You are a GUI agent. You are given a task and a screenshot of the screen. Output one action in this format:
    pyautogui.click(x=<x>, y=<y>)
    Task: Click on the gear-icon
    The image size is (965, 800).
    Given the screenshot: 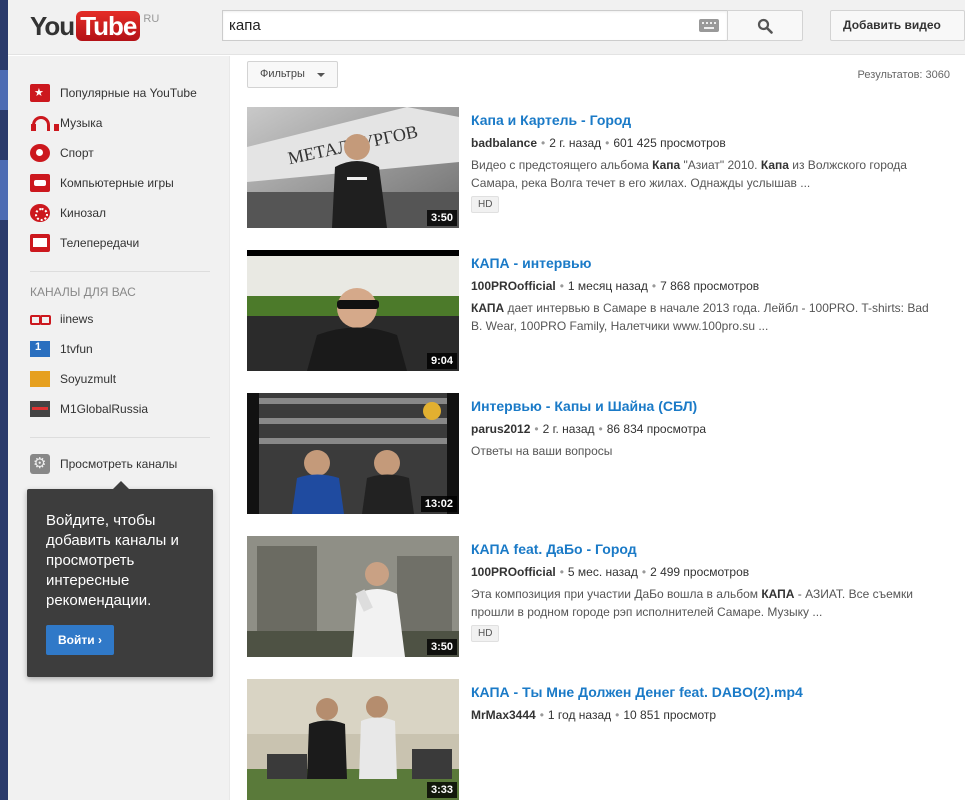 What is the action you would take?
    pyautogui.click(x=40, y=464)
    